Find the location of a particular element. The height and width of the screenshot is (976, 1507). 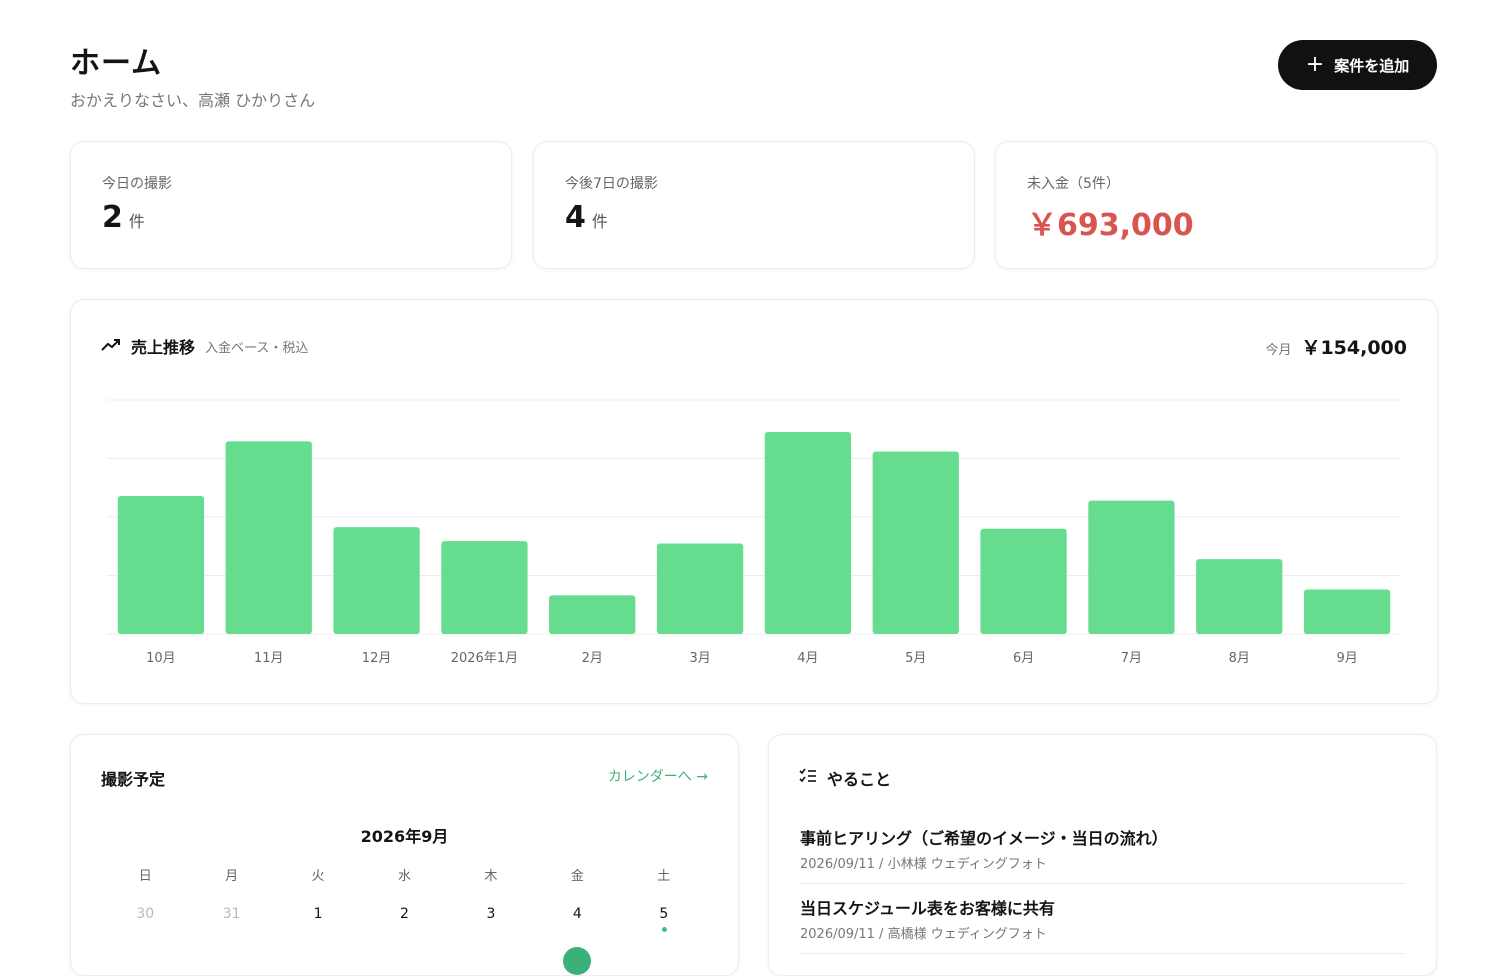

trending-up-icon is located at coordinates (111, 346).